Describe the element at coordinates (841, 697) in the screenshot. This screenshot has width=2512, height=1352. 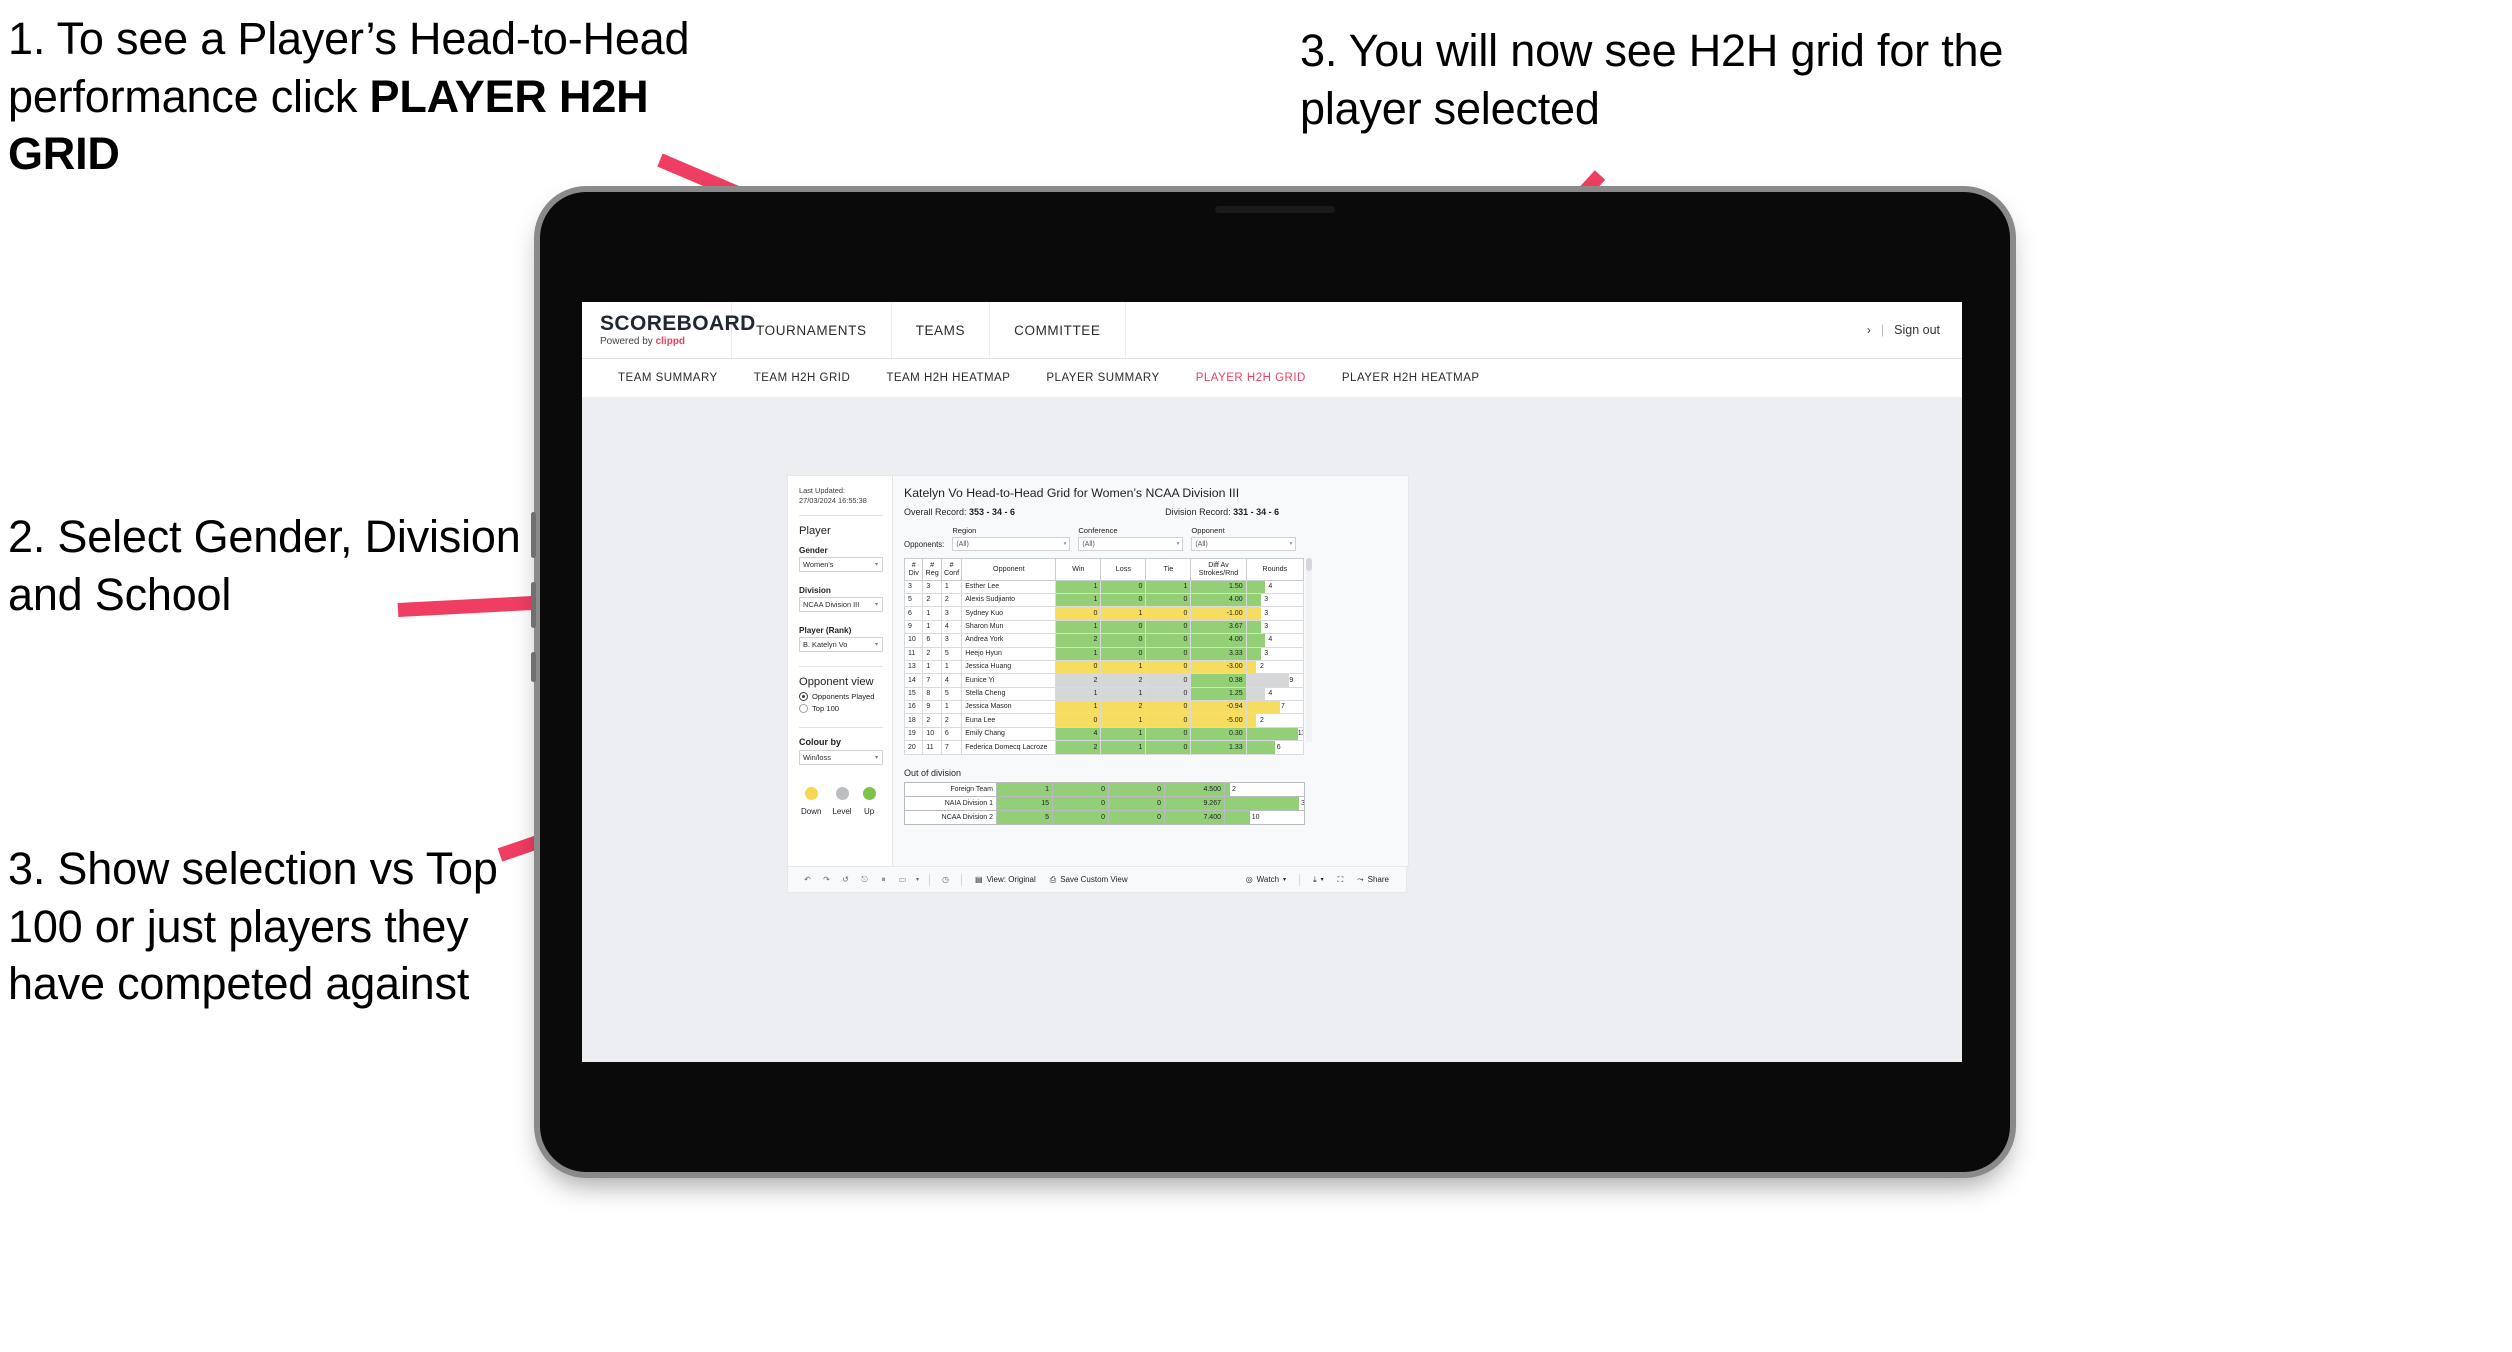
I see `radio-opponents-played: Opponents Played` at that location.